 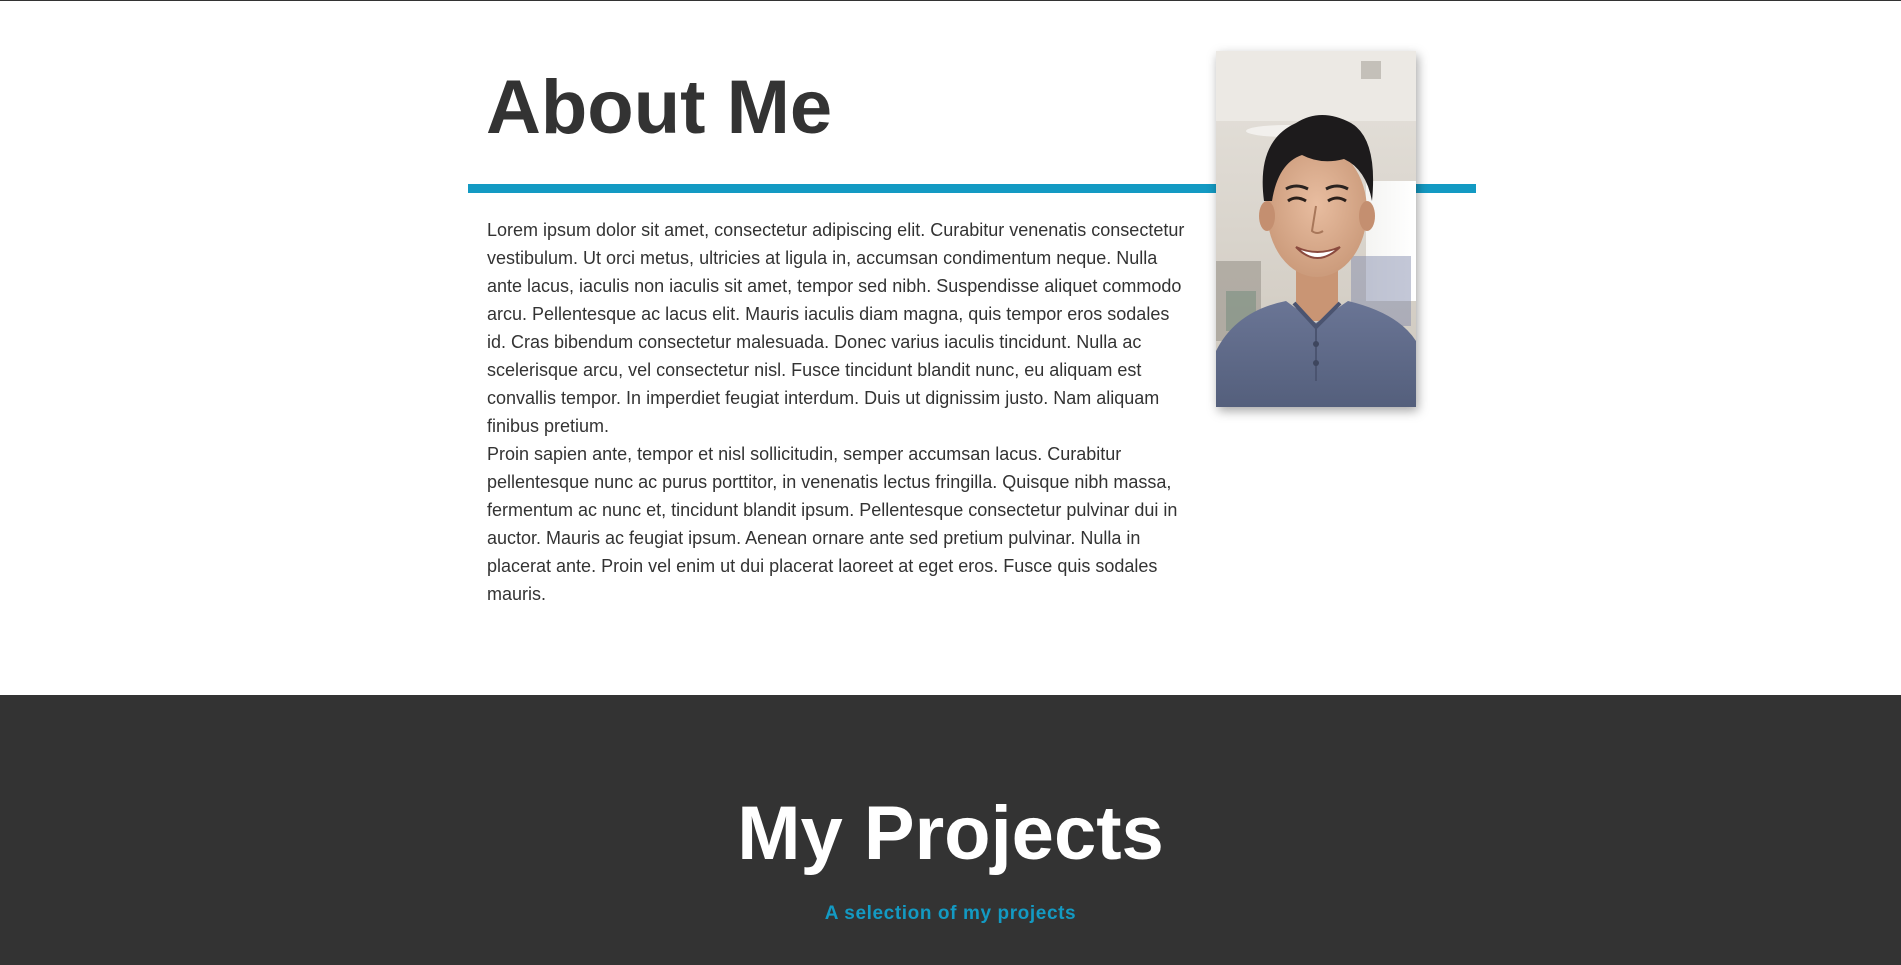 I want to click on projects-title: My Projects, so click(x=950, y=833).